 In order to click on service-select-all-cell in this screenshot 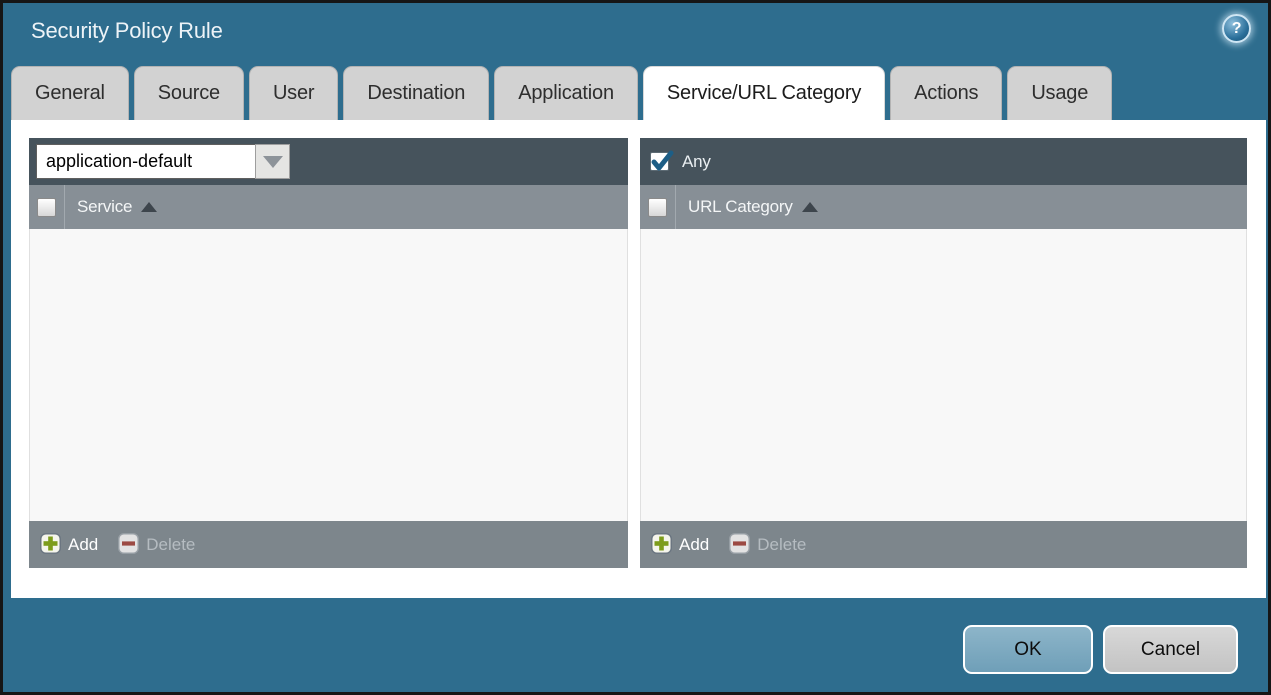, I will do `click(47, 207)`.